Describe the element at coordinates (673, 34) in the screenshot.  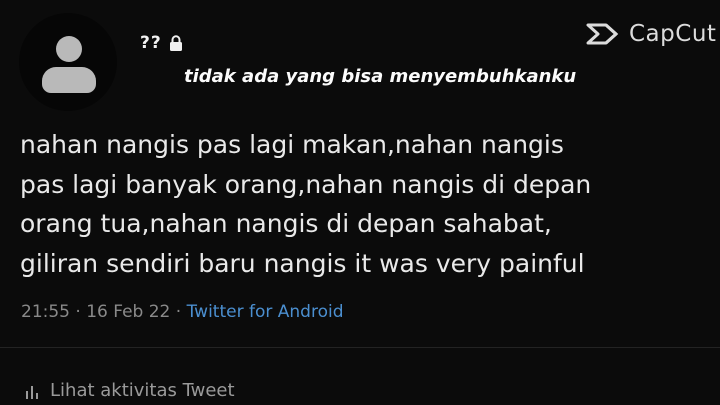
I see `watermark-text: CapCut` at that location.